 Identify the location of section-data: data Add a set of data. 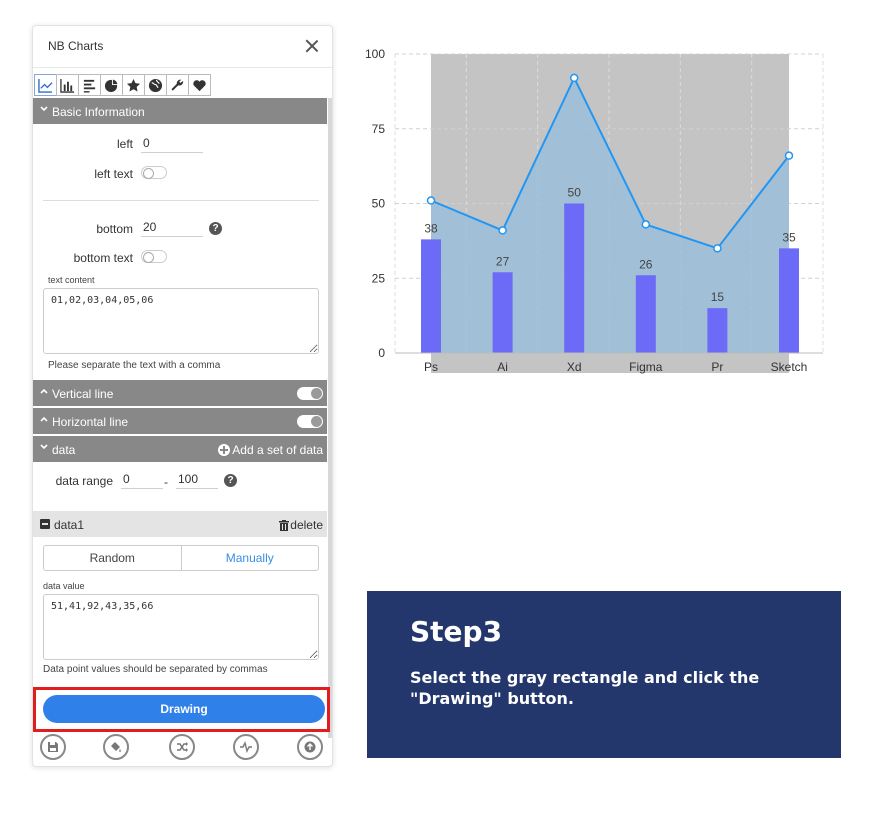
(180, 449).